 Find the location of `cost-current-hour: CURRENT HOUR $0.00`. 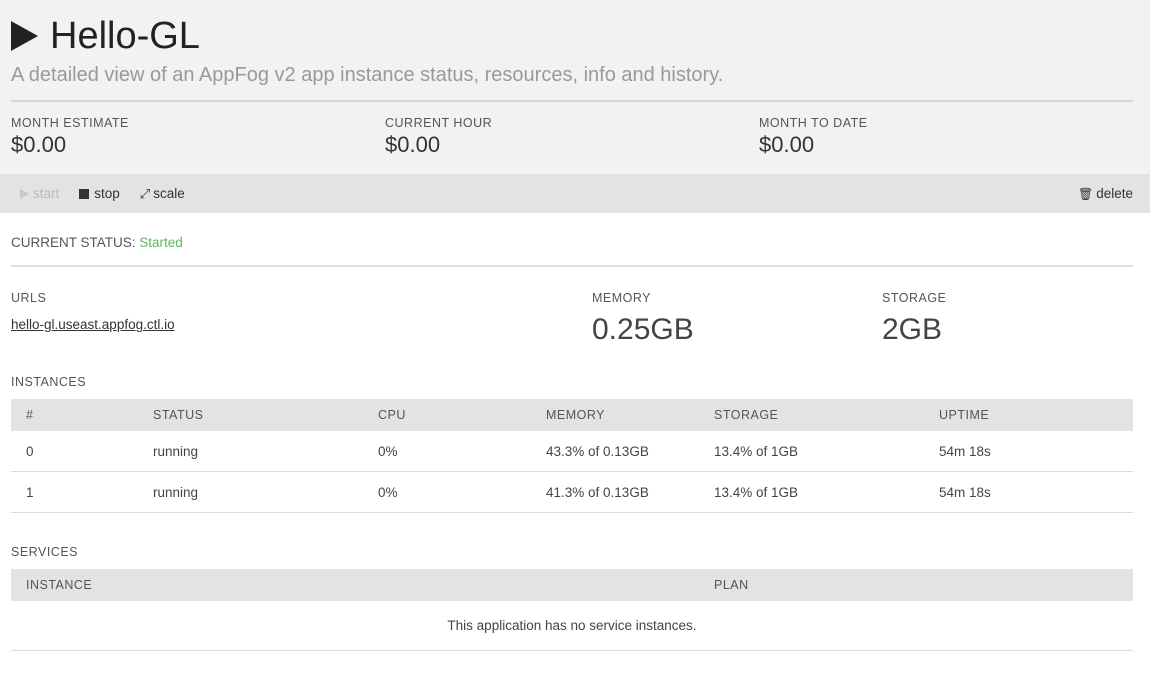

cost-current-hour: CURRENT HOUR $0.00 is located at coordinates (572, 137).